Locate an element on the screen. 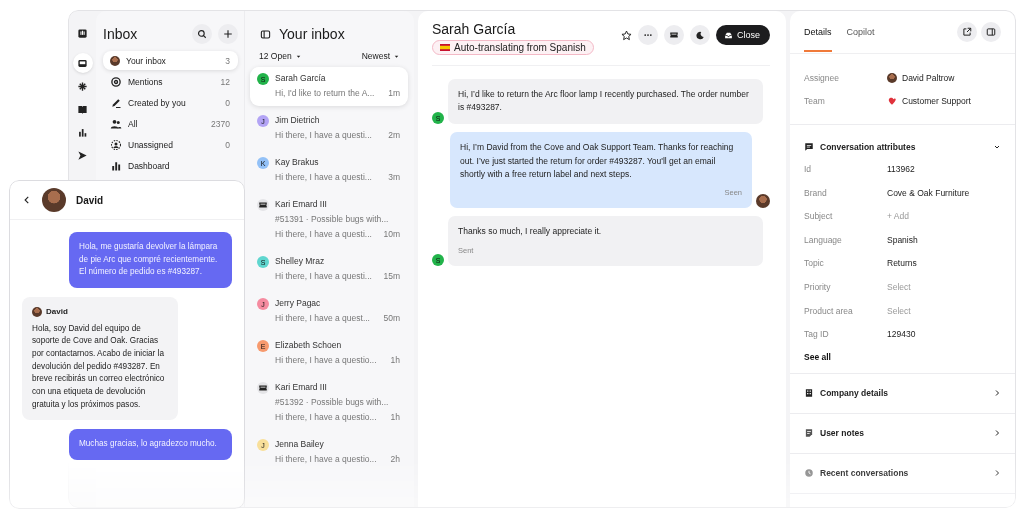 The width and height of the screenshot is (1023, 512). section-header: Company details is located at coordinates (902, 393).